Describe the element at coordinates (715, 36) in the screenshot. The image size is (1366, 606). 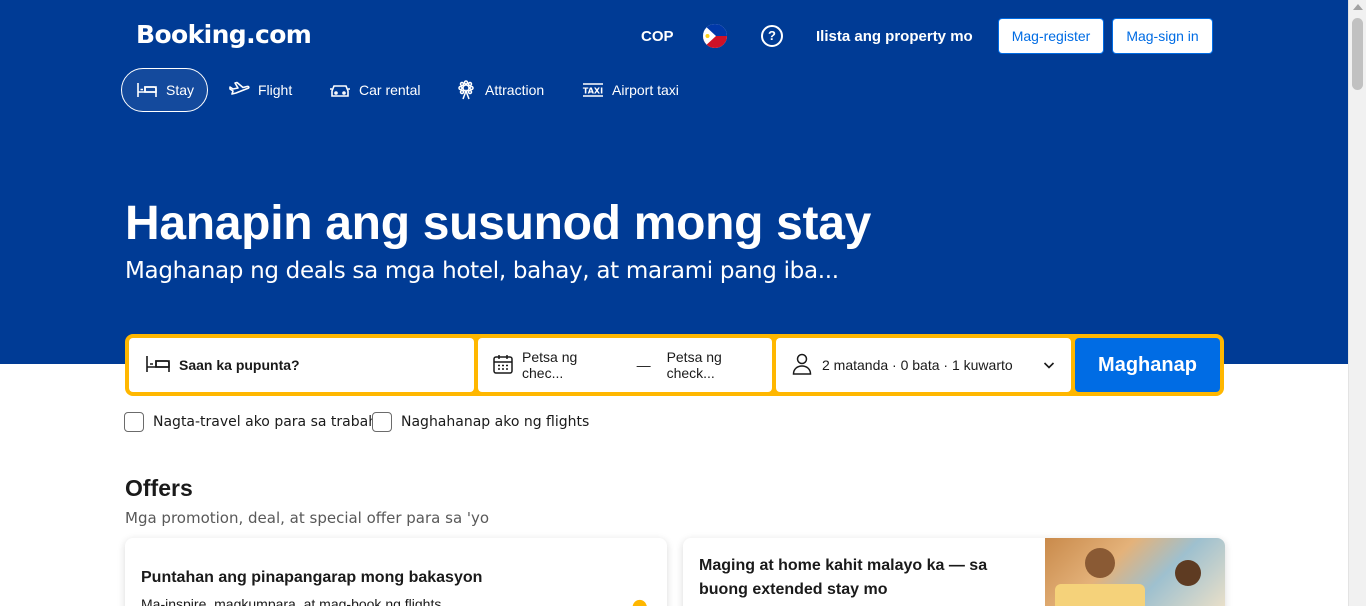
I see `philippines-flag-icon` at that location.